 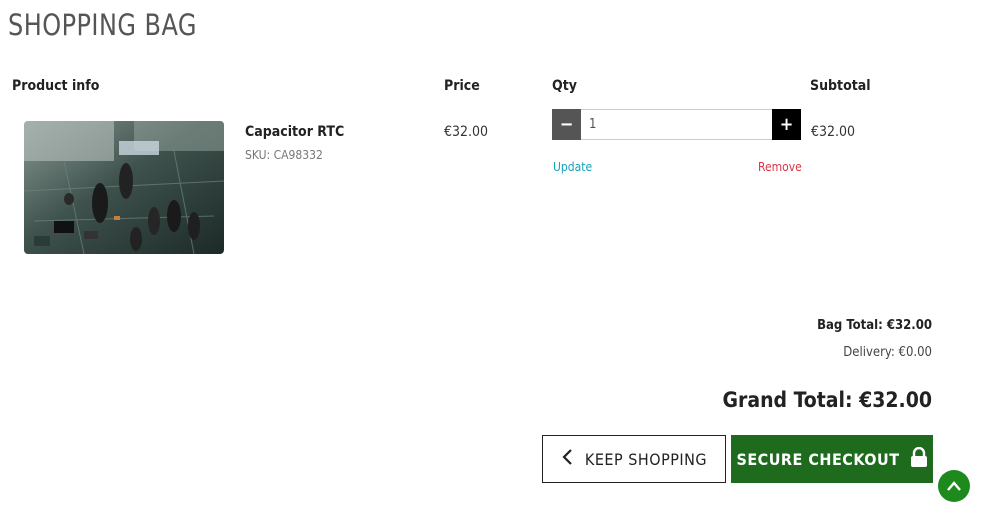 I want to click on column-header-qty: Qty, so click(x=564, y=86).